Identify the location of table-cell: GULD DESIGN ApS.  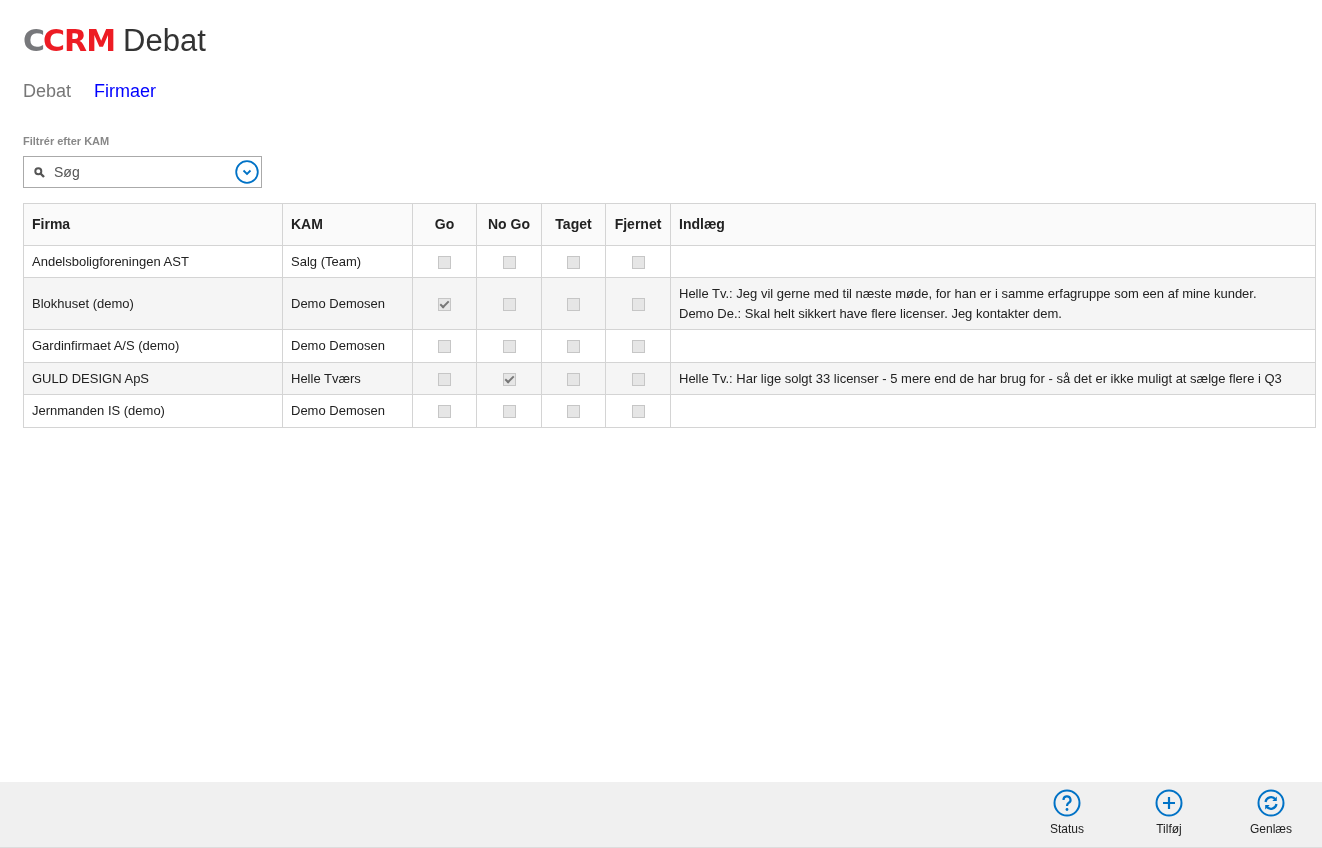
(153, 378).